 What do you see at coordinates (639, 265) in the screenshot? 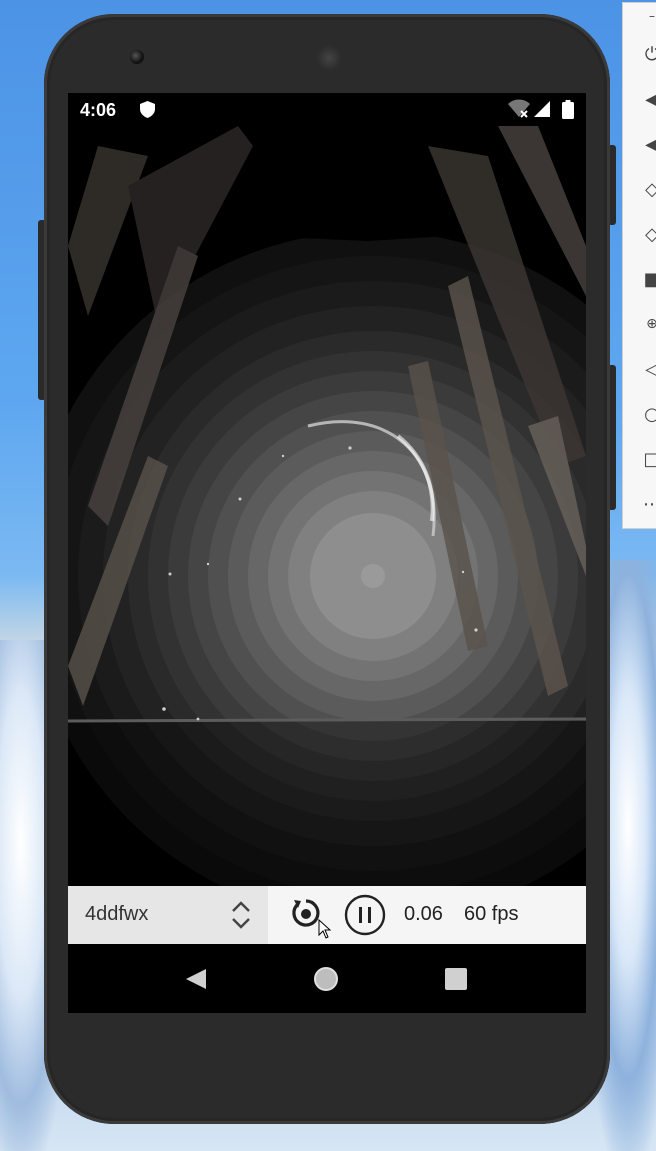
I see `emulator-side-toolbar: – ⏻ ◀ ◀ ◇ ◇ ■ ⊕ ◁ ○ □ ⋯` at bounding box center [639, 265].